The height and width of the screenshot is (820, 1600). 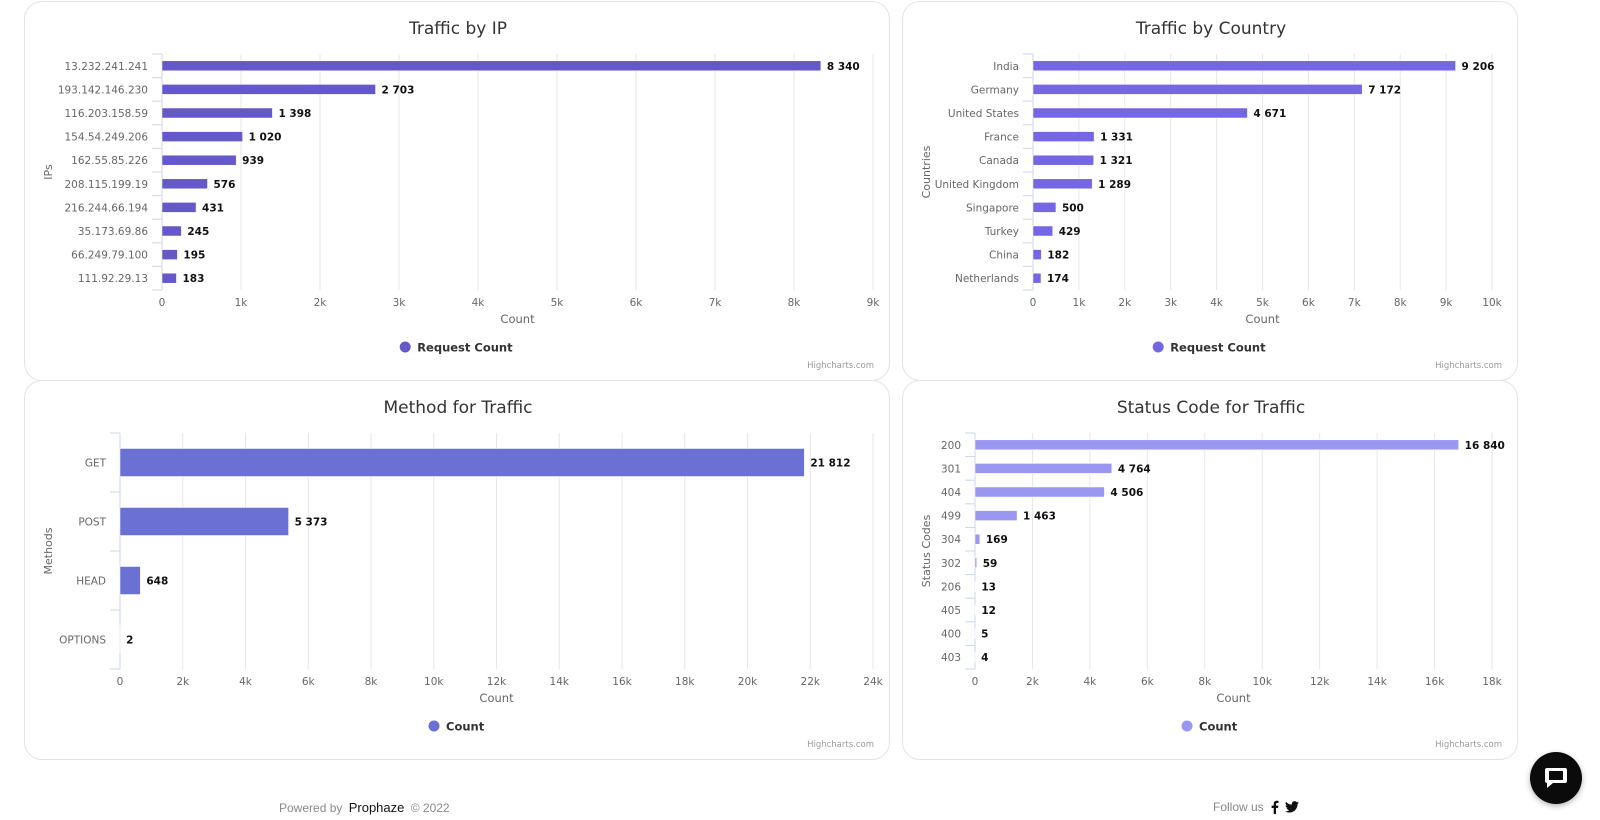 I want to click on category-label: POST, so click(x=92, y=523).